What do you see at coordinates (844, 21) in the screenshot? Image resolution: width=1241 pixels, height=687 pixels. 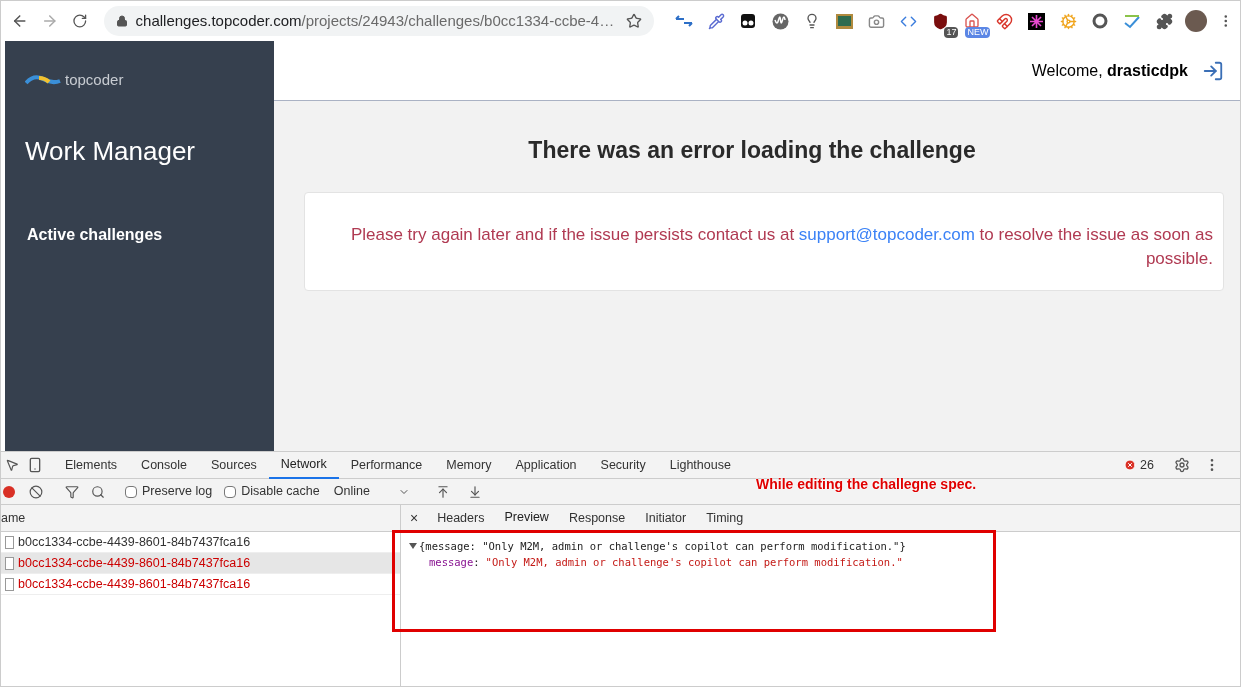 I see `chalkboard-icon` at bounding box center [844, 21].